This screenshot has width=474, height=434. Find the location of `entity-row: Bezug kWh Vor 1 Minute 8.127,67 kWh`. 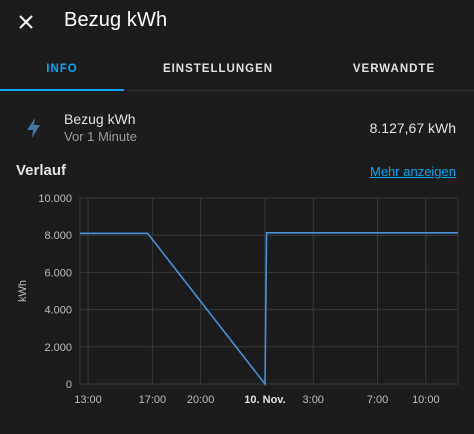

entity-row: Bezug kWh Vor 1 Minute 8.127,67 kWh is located at coordinates (237, 128).